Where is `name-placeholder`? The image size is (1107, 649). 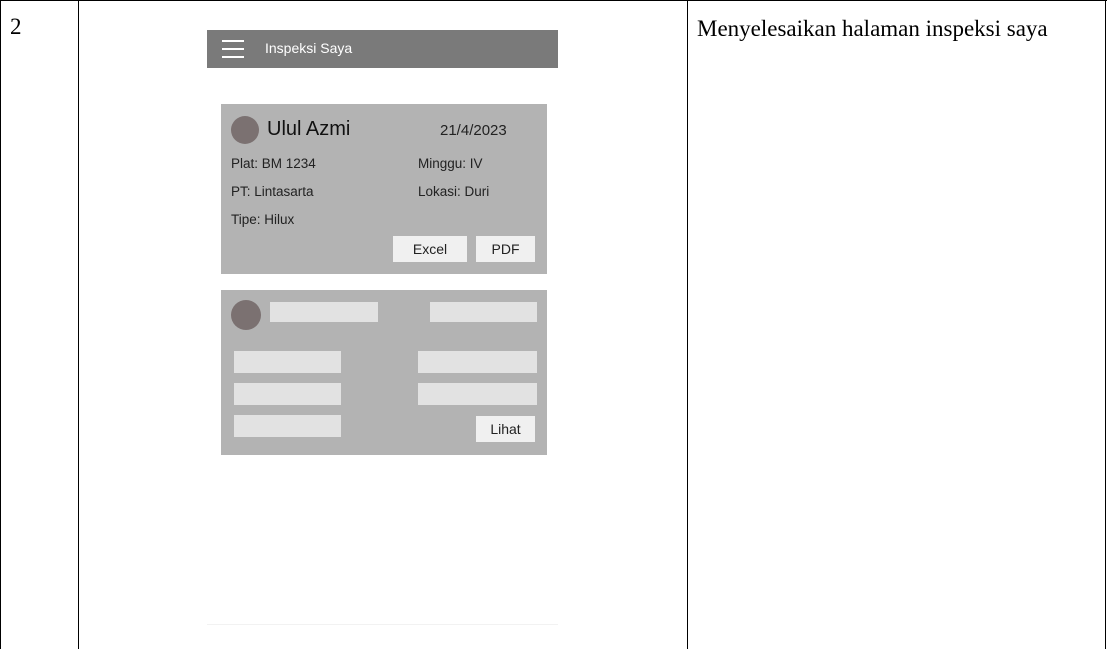
name-placeholder is located at coordinates (324, 312).